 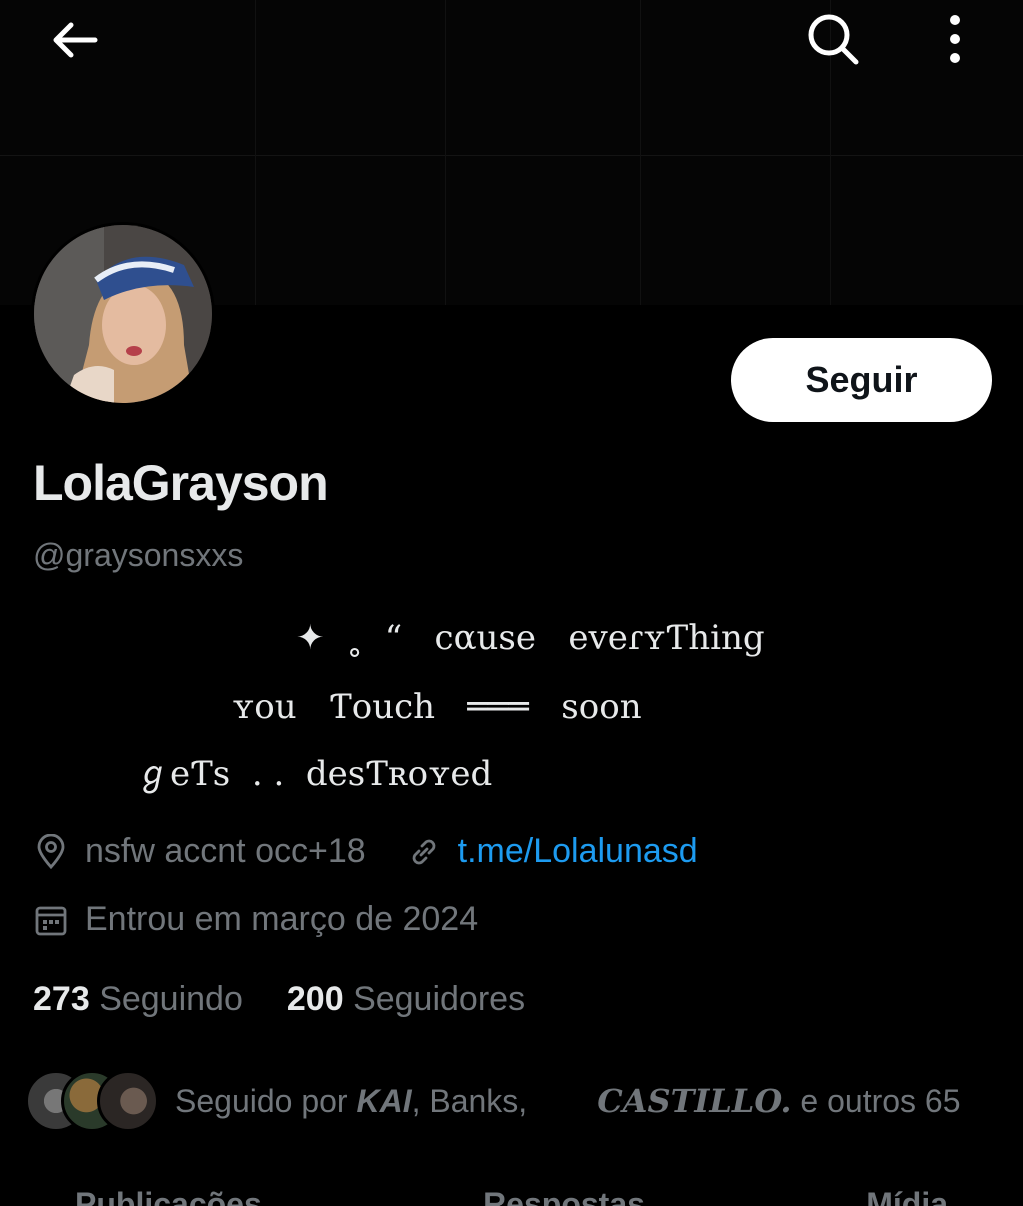 What do you see at coordinates (61, 999) in the screenshot?
I see `following-count: 273` at bounding box center [61, 999].